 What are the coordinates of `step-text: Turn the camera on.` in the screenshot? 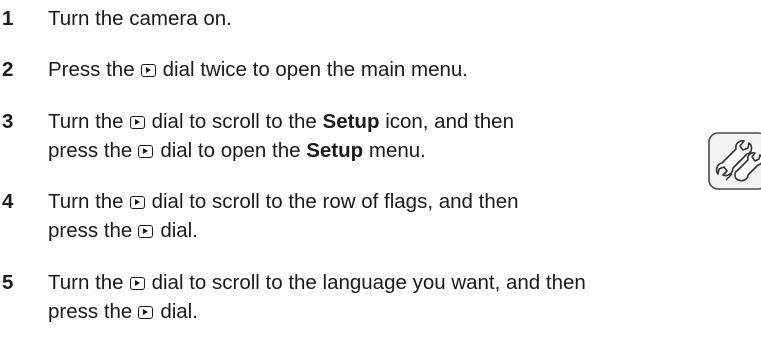 It's located at (116, 18).